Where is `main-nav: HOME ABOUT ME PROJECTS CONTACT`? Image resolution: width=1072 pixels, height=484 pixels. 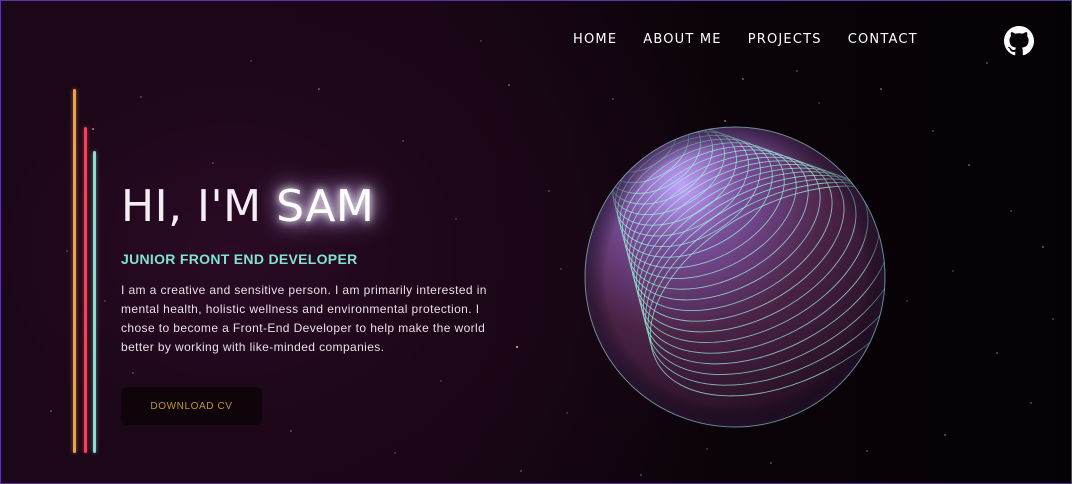
main-nav: HOME ABOUT ME PROJECTS CONTACT is located at coordinates (745, 39).